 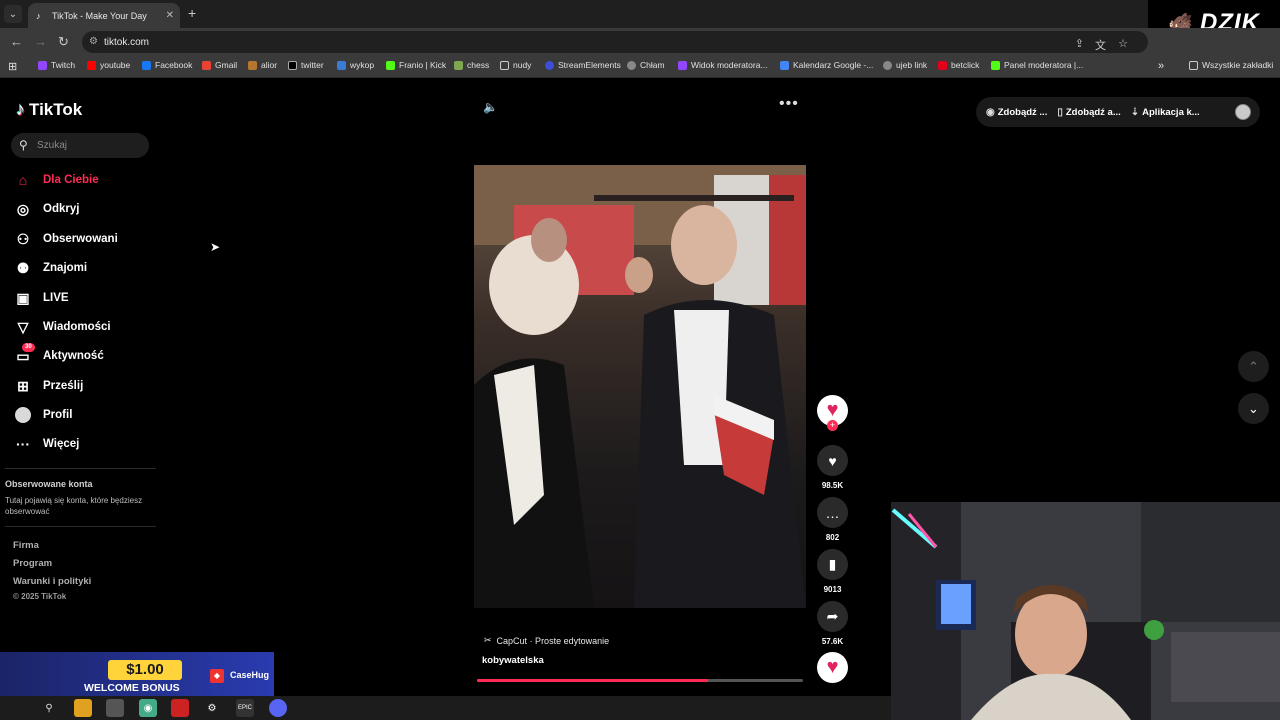 I want to click on nav-messages: ▽ Wiadomości, so click(x=62, y=327).